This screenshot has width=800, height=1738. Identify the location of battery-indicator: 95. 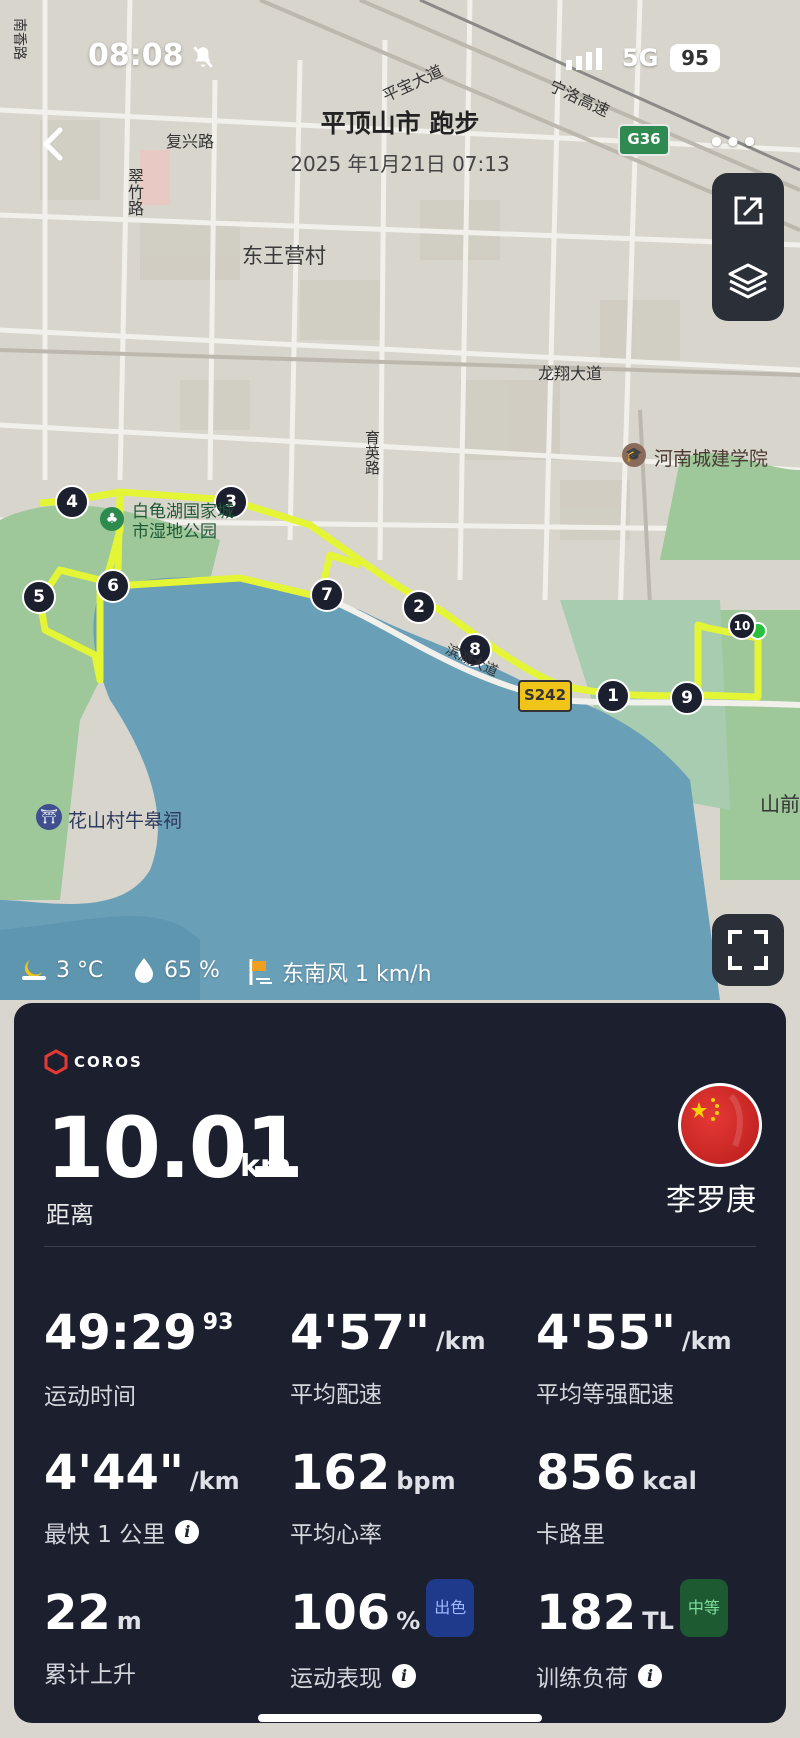
(695, 58).